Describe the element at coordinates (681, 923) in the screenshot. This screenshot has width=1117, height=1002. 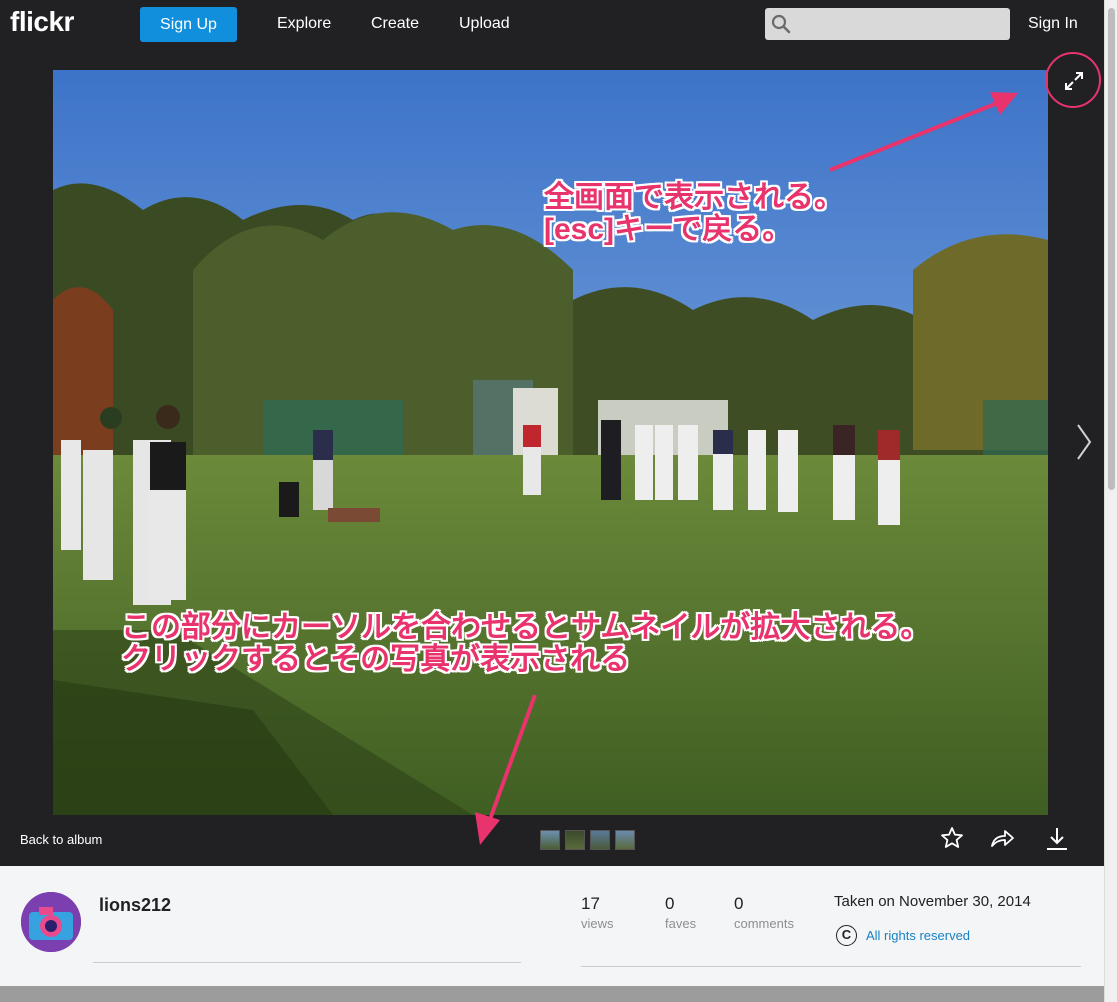
I see `faves-label: faves` at that location.